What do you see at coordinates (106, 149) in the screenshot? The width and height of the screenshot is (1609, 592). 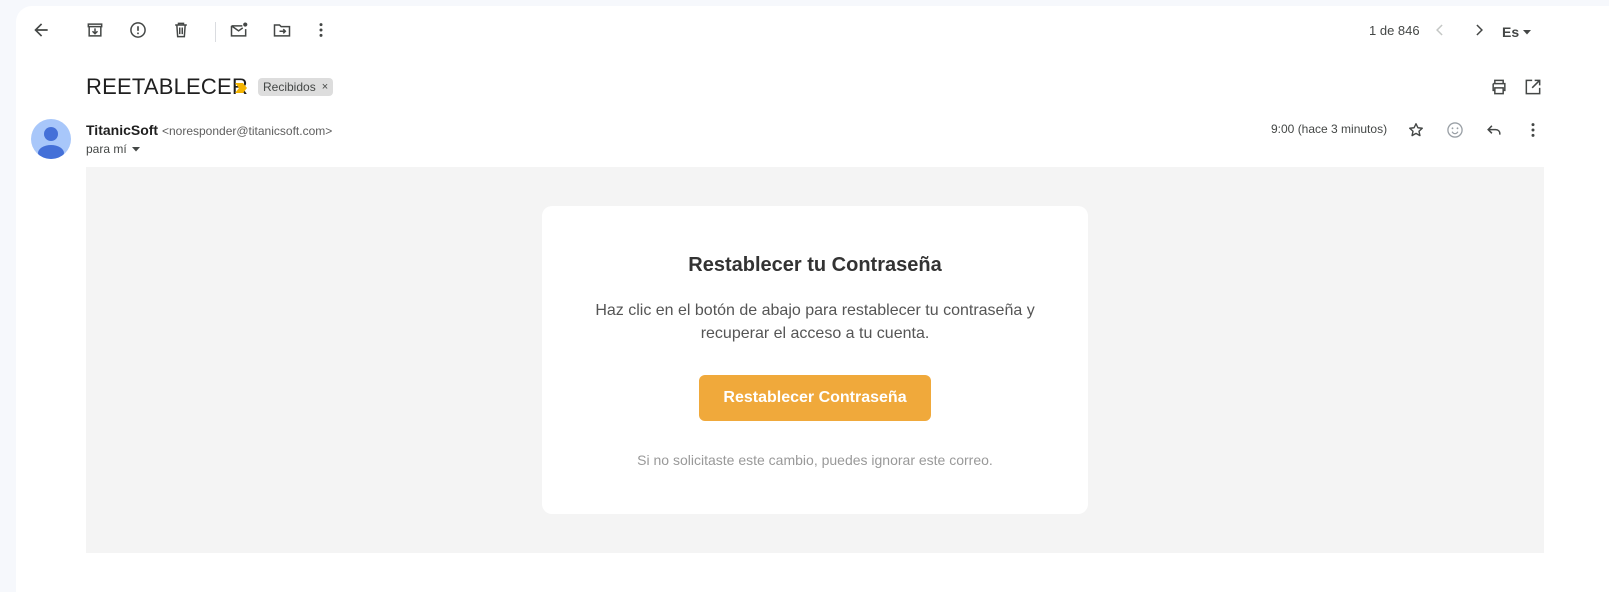 I see `recipients-label: para mí` at bounding box center [106, 149].